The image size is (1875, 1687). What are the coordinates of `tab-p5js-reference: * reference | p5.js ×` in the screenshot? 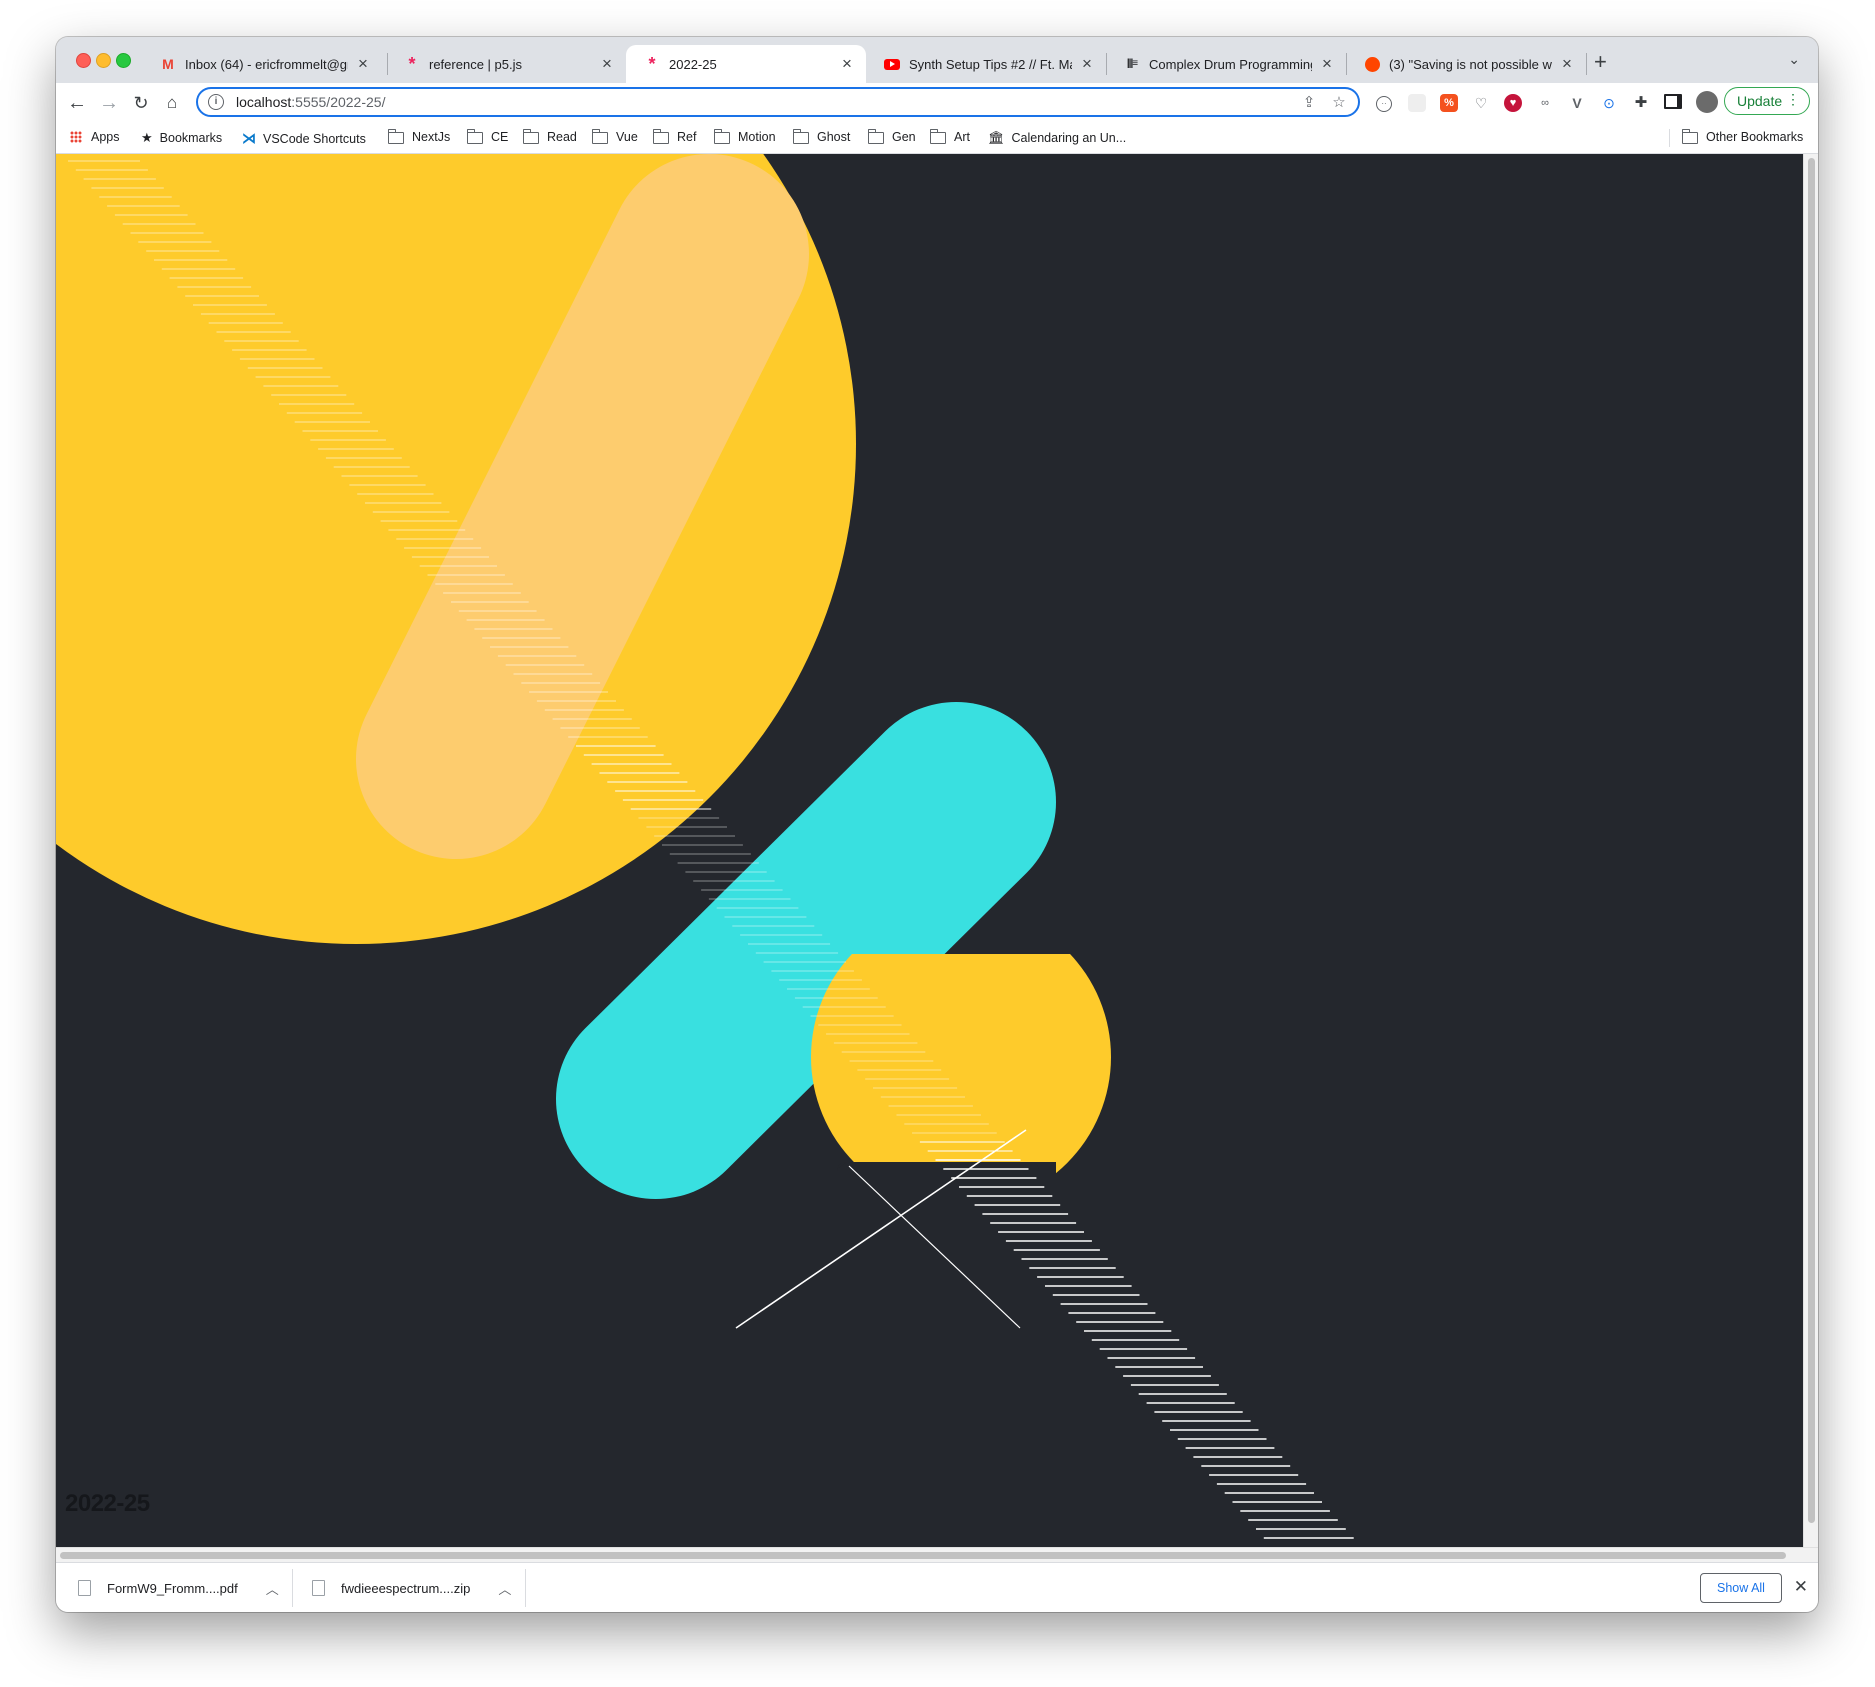 It's located at (506, 64).